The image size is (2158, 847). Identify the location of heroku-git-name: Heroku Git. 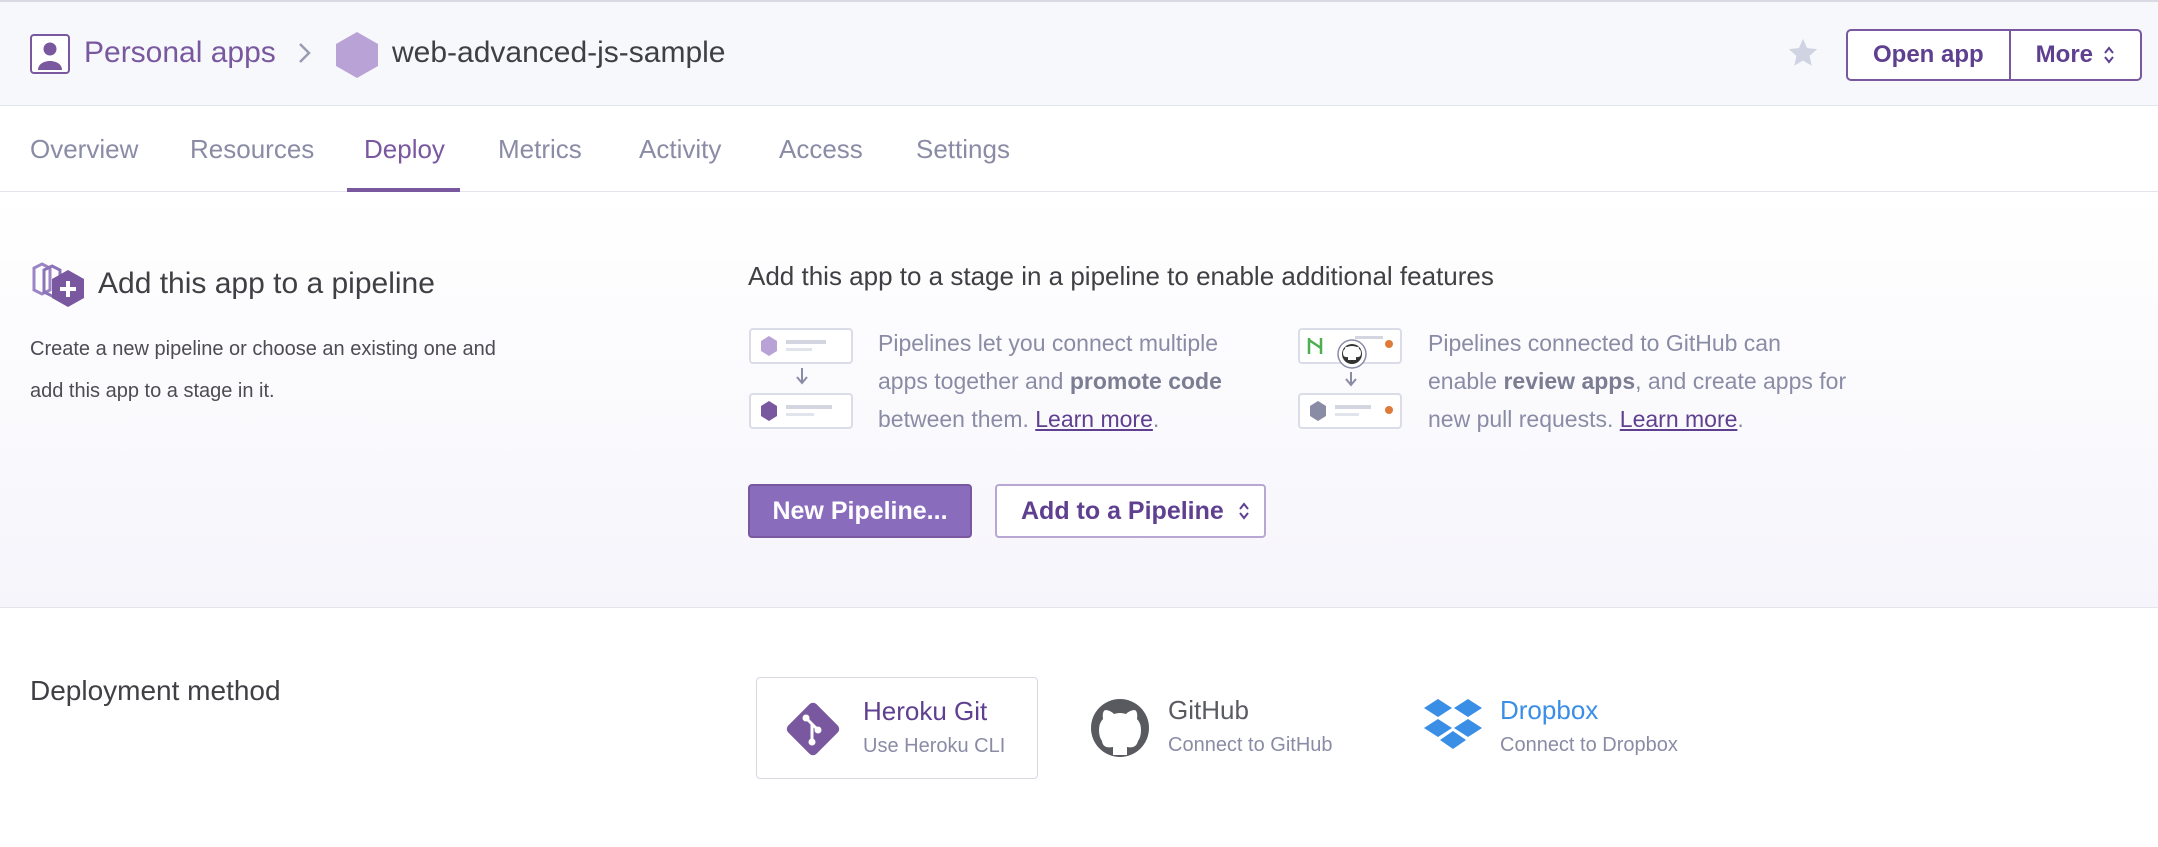
(925, 711).